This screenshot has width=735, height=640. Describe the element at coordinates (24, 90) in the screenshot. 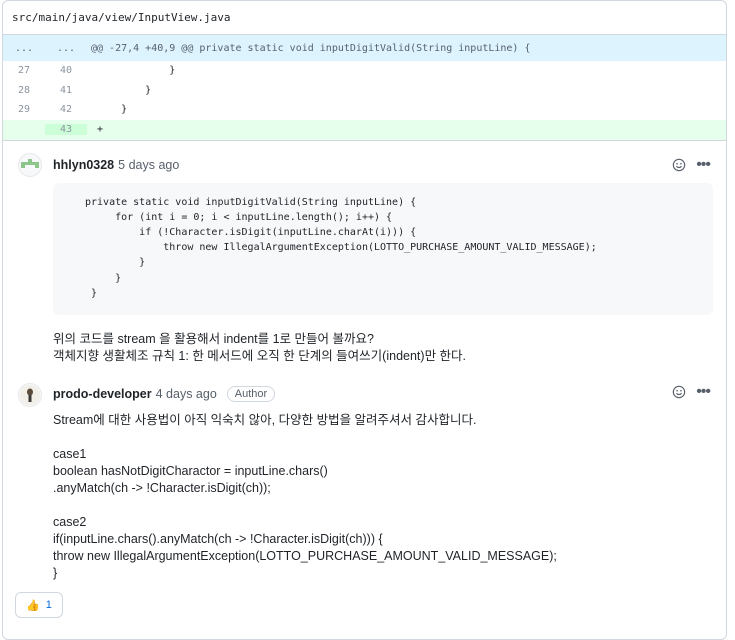

I see `old-line-number: 28` at that location.